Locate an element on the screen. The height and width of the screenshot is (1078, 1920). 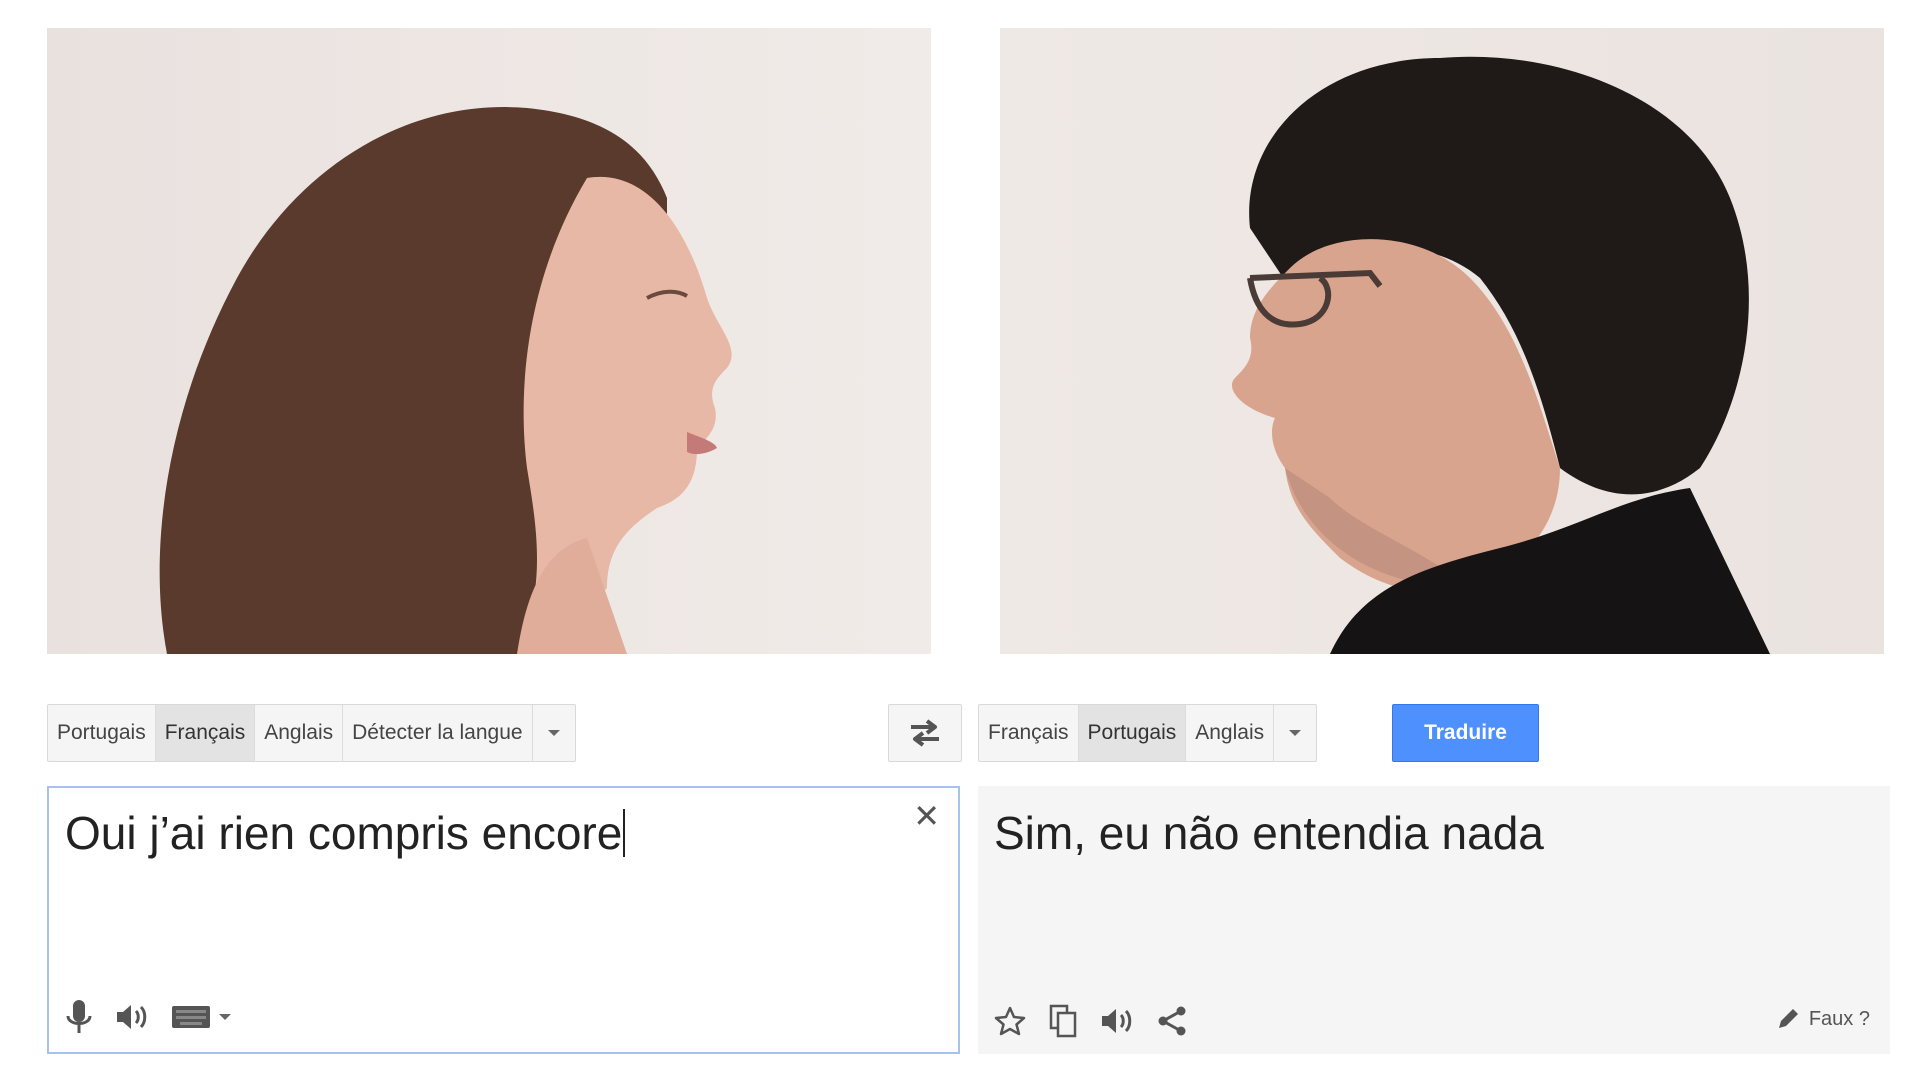
suggest-edit-link: Faux ? is located at coordinates (1822, 1019).